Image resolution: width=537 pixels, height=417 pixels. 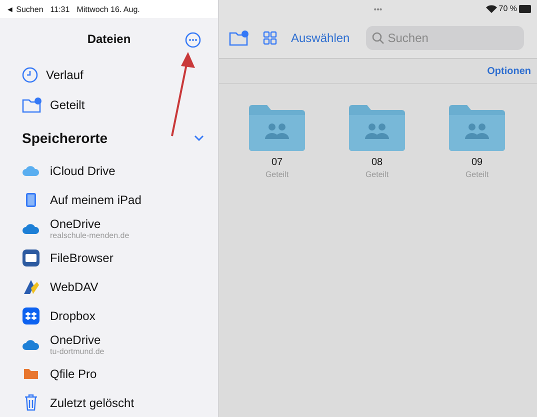 I want to click on location-item: WebDAV, so click(x=109, y=286).